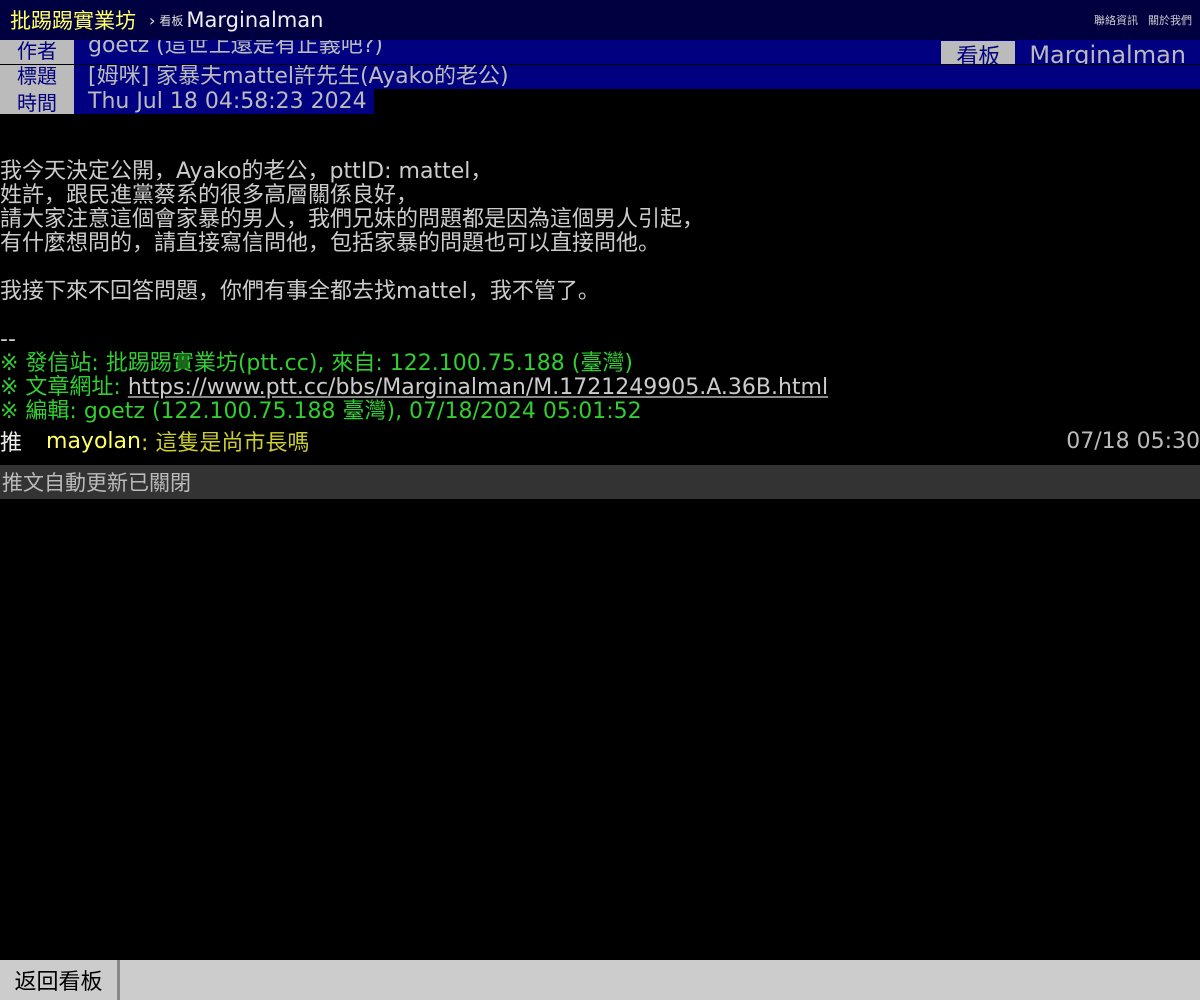  What do you see at coordinates (600, 482) in the screenshot?
I see `auto-update-status: 推文自動更新已關閉` at bounding box center [600, 482].